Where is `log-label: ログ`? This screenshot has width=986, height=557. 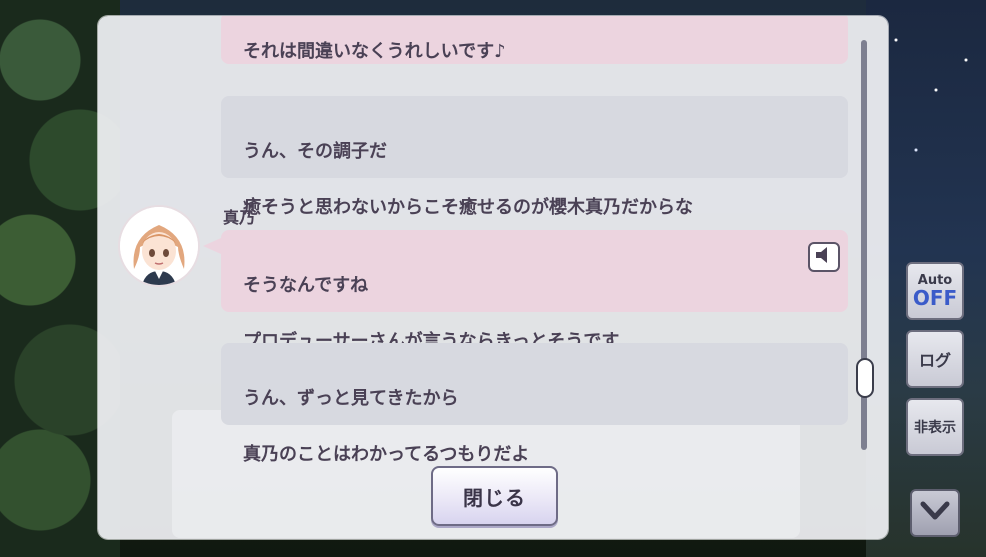
log-label: ログ is located at coordinates (934, 360).